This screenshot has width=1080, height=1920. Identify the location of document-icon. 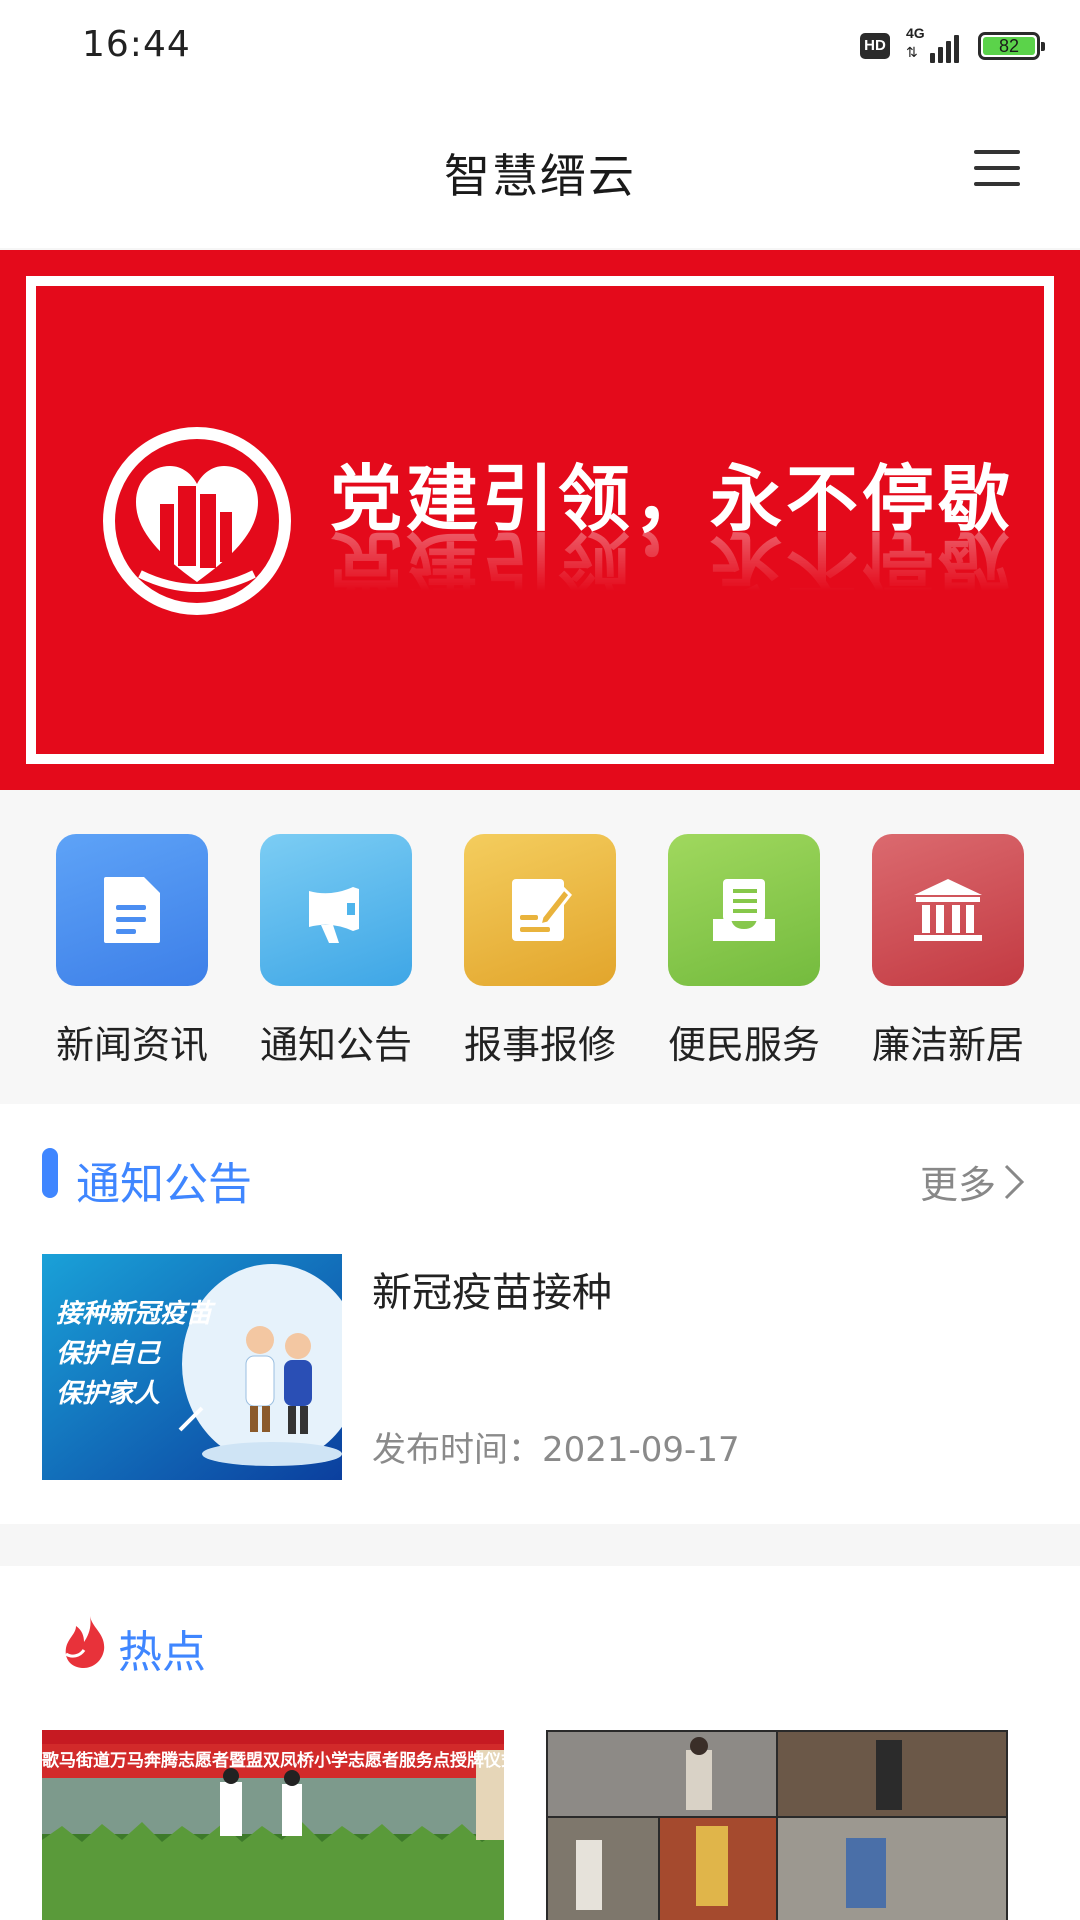
(132, 910).